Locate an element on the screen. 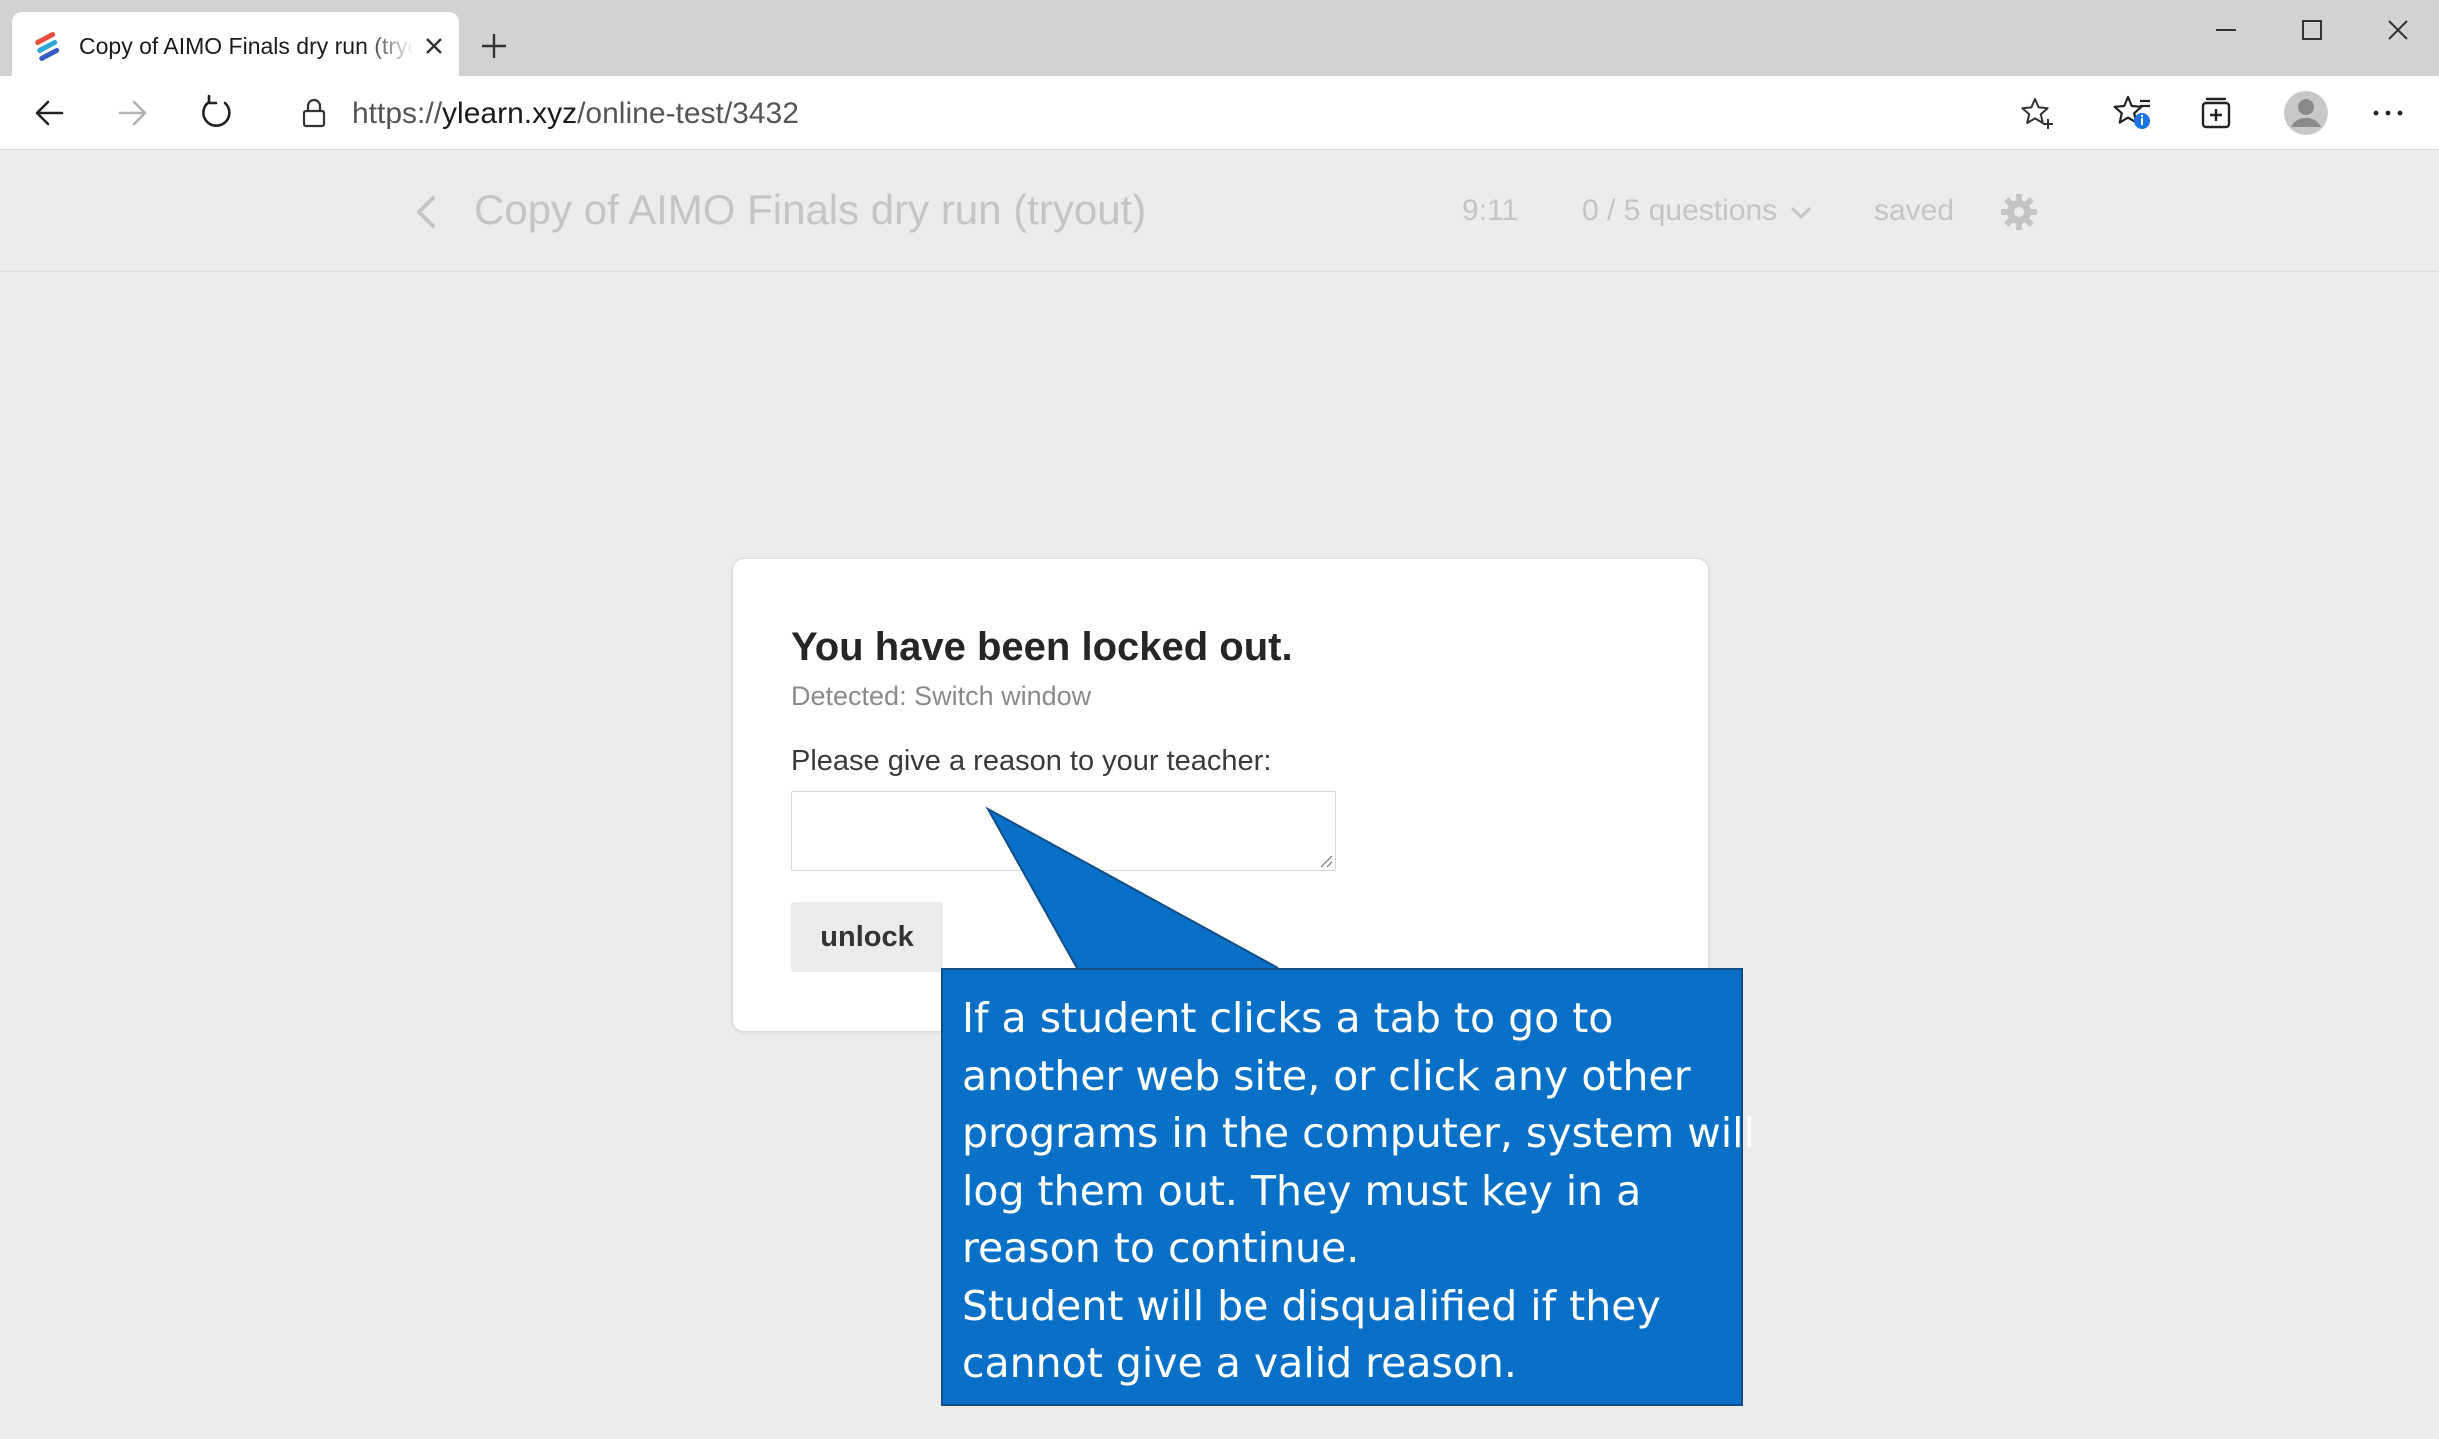 The image size is (2439, 1439). browser-tab: Copy of AIMO Finals dry run (tryout) is located at coordinates (235, 44).